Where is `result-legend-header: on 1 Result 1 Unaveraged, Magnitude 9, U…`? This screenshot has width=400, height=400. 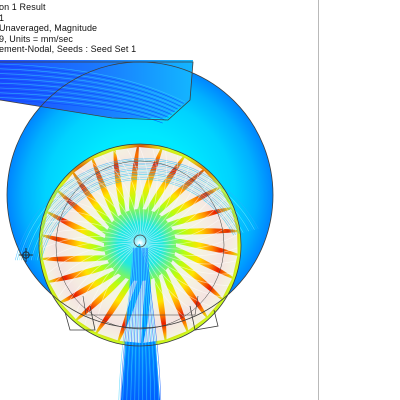 result-legend-header: on 1 Result 1 Unaveraged, Magnitude 9, U… is located at coordinates (68, 28).